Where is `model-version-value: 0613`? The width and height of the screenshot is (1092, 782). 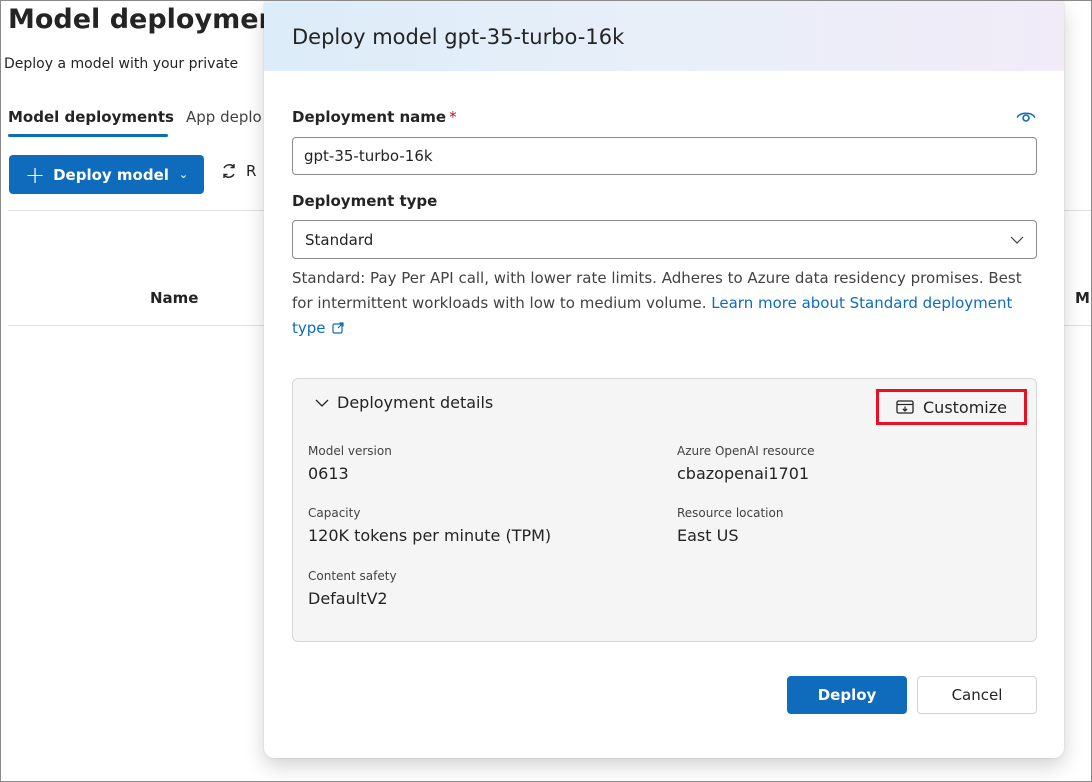
model-version-value: 0613 is located at coordinates (328, 473).